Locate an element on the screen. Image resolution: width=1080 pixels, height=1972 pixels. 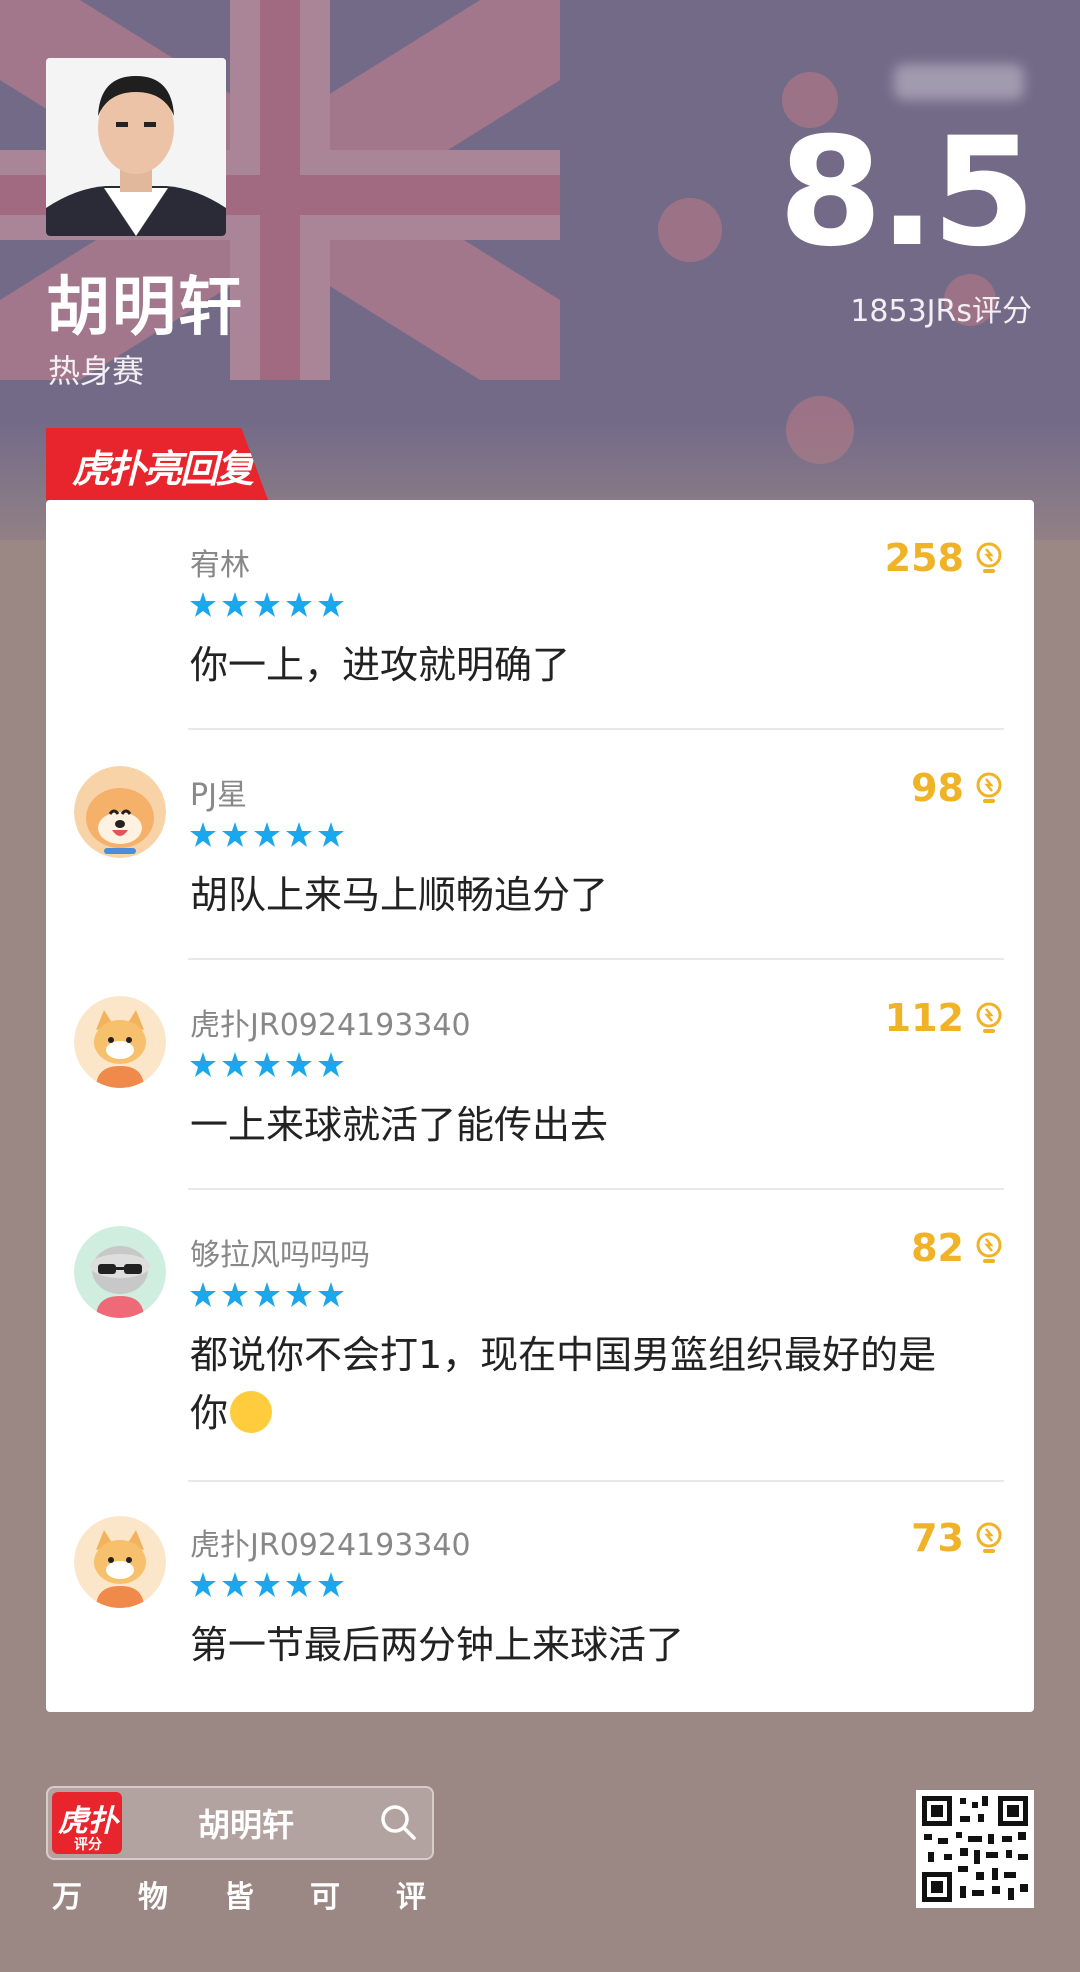
watermark-blur is located at coordinates (959, 82).